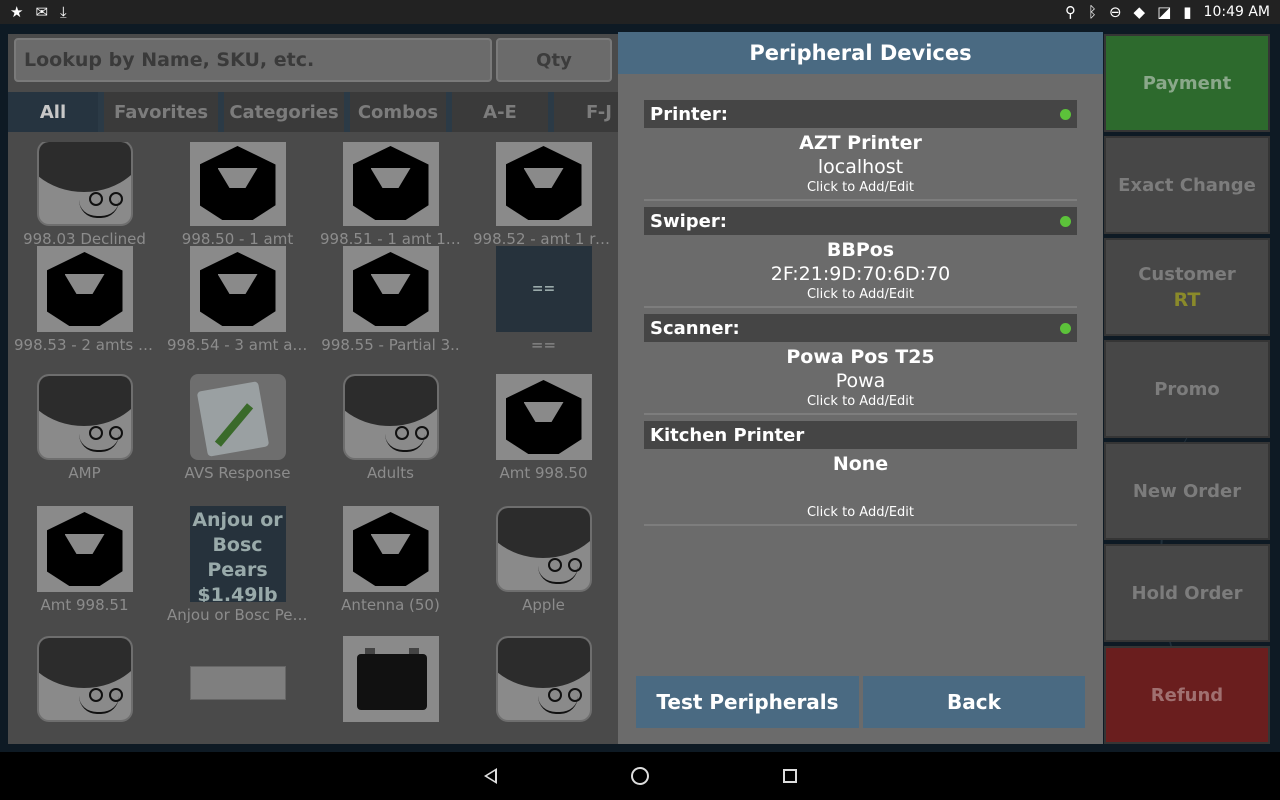 The height and width of the screenshot is (800, 1280). I want to click on promo-button: Promo, so click(1187, 389).